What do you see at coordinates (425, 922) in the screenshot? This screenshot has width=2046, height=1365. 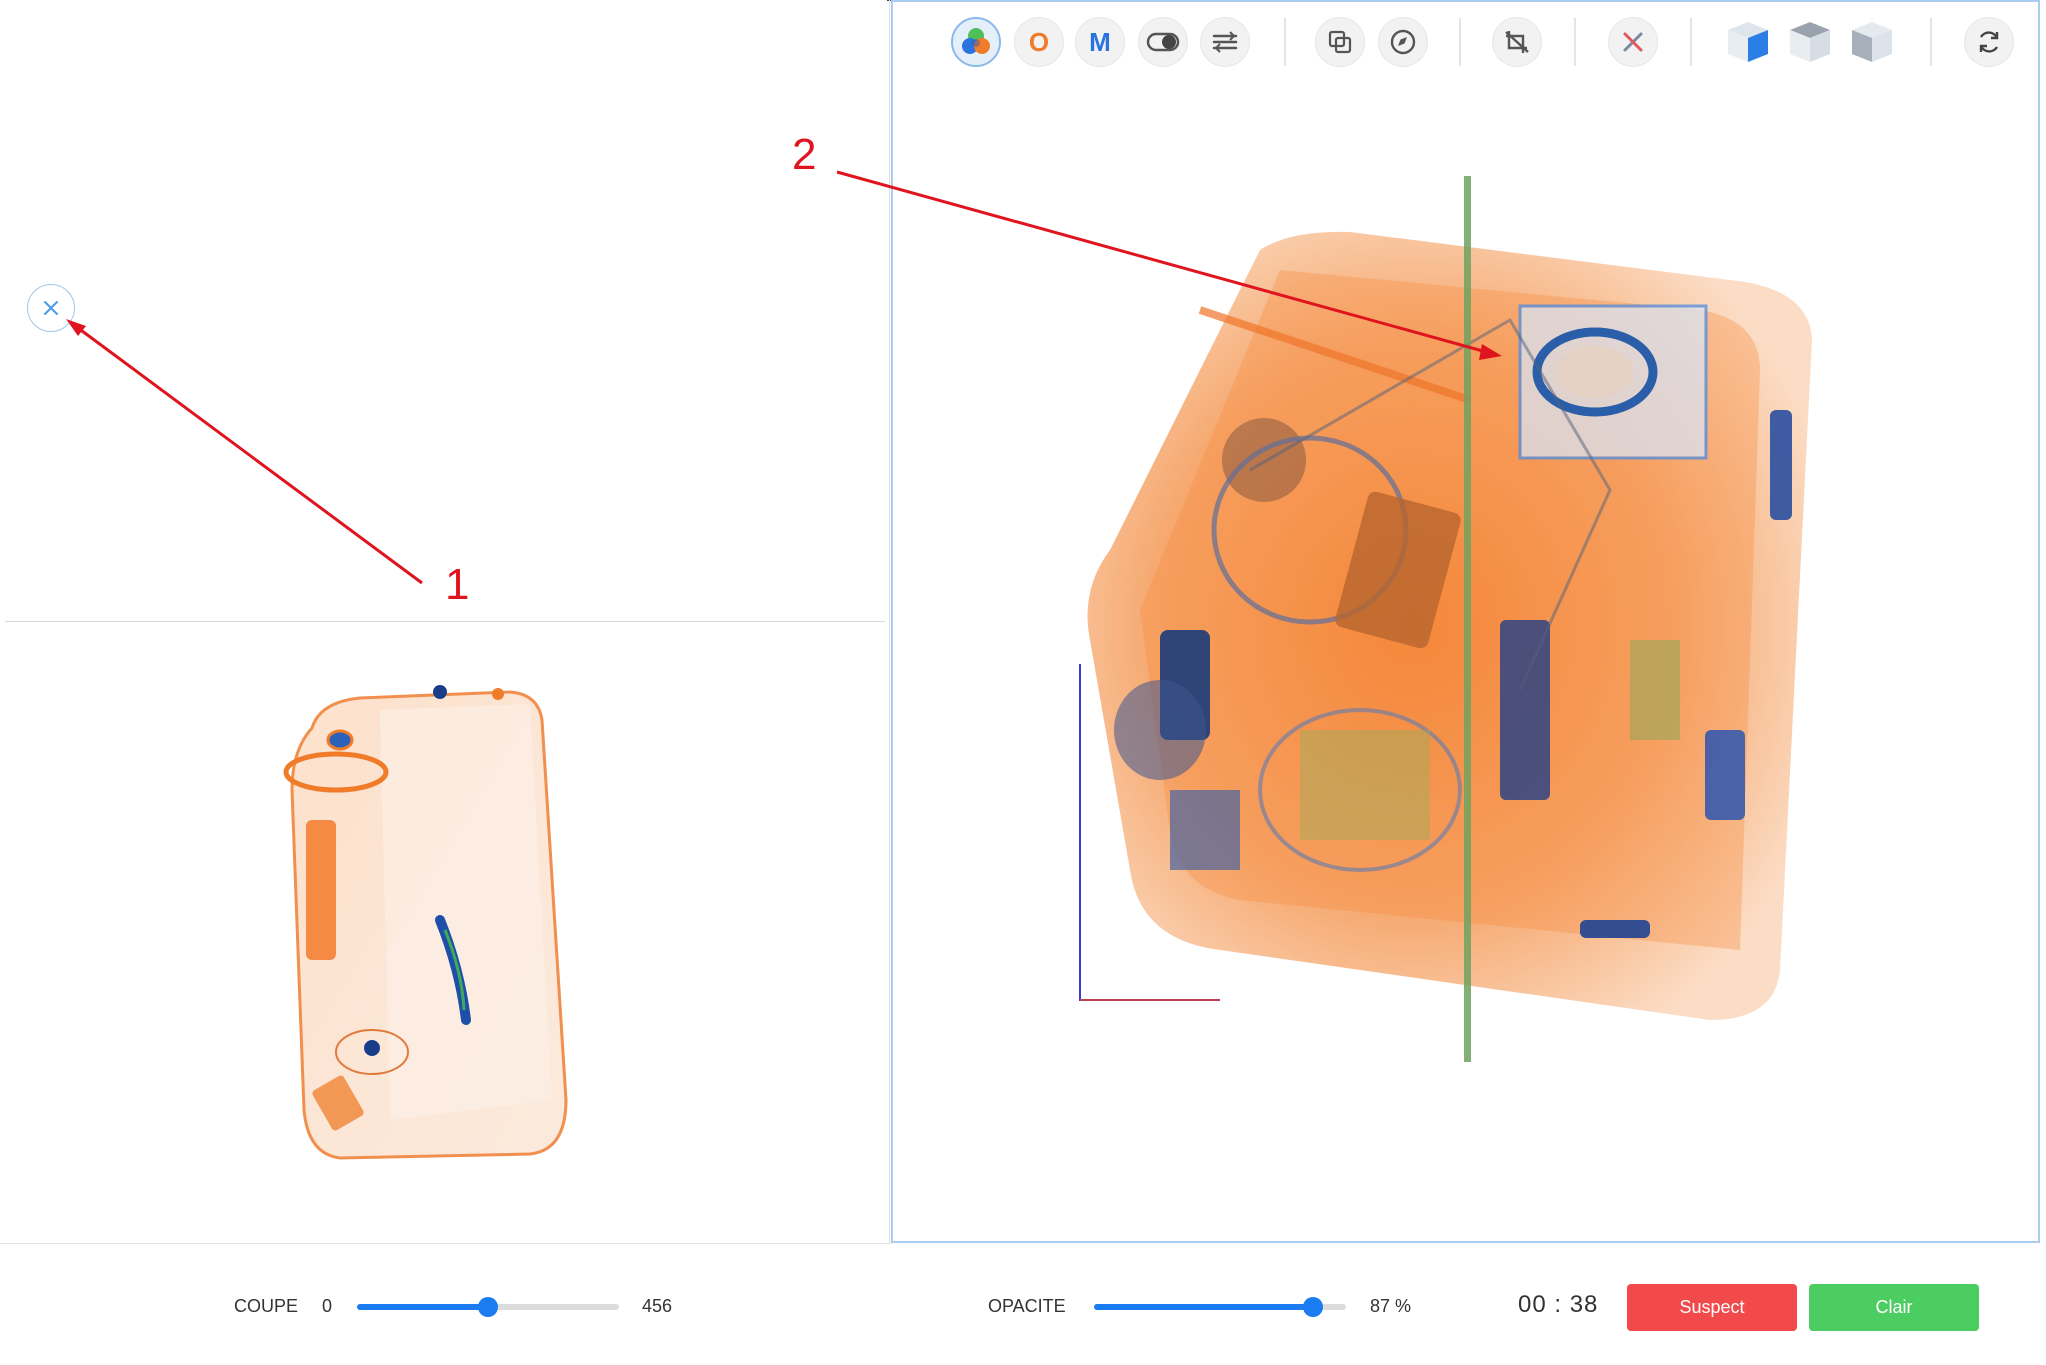 I see `side-scan-image` at bounding box center [425, 922].